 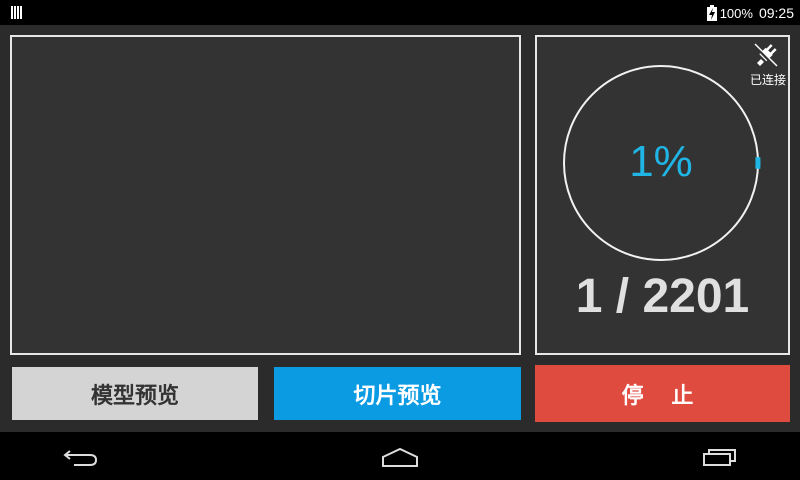 What do you see at coordinates (397, 393) in the screenshot?
I see `slice-preview-button: 切片预览` at bounding box center [397, 393].